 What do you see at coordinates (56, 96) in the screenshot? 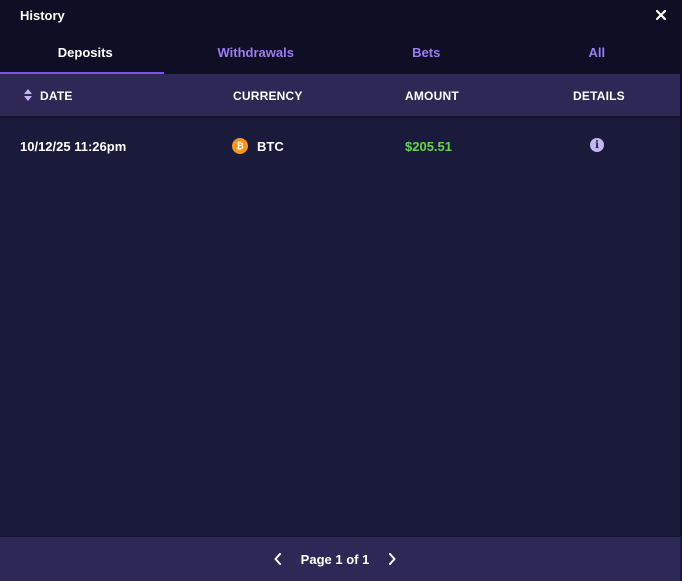
I see `column-header-date: DATE` at bounding box center [56, 96].